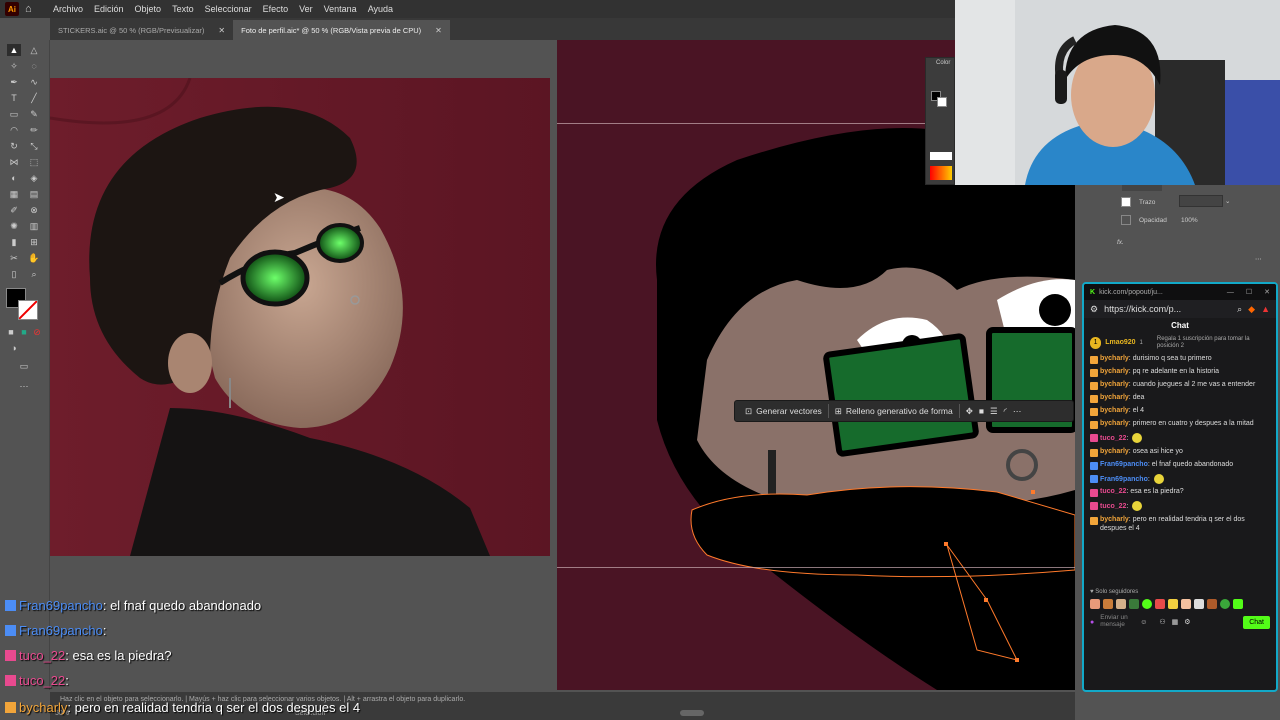 The height and width of the screenshot is (720, 1280). What do you see at coordinates (1249, 292) in the screenshot?
I see `maximize-icon: ☐` at bounding box center [1249, 292].